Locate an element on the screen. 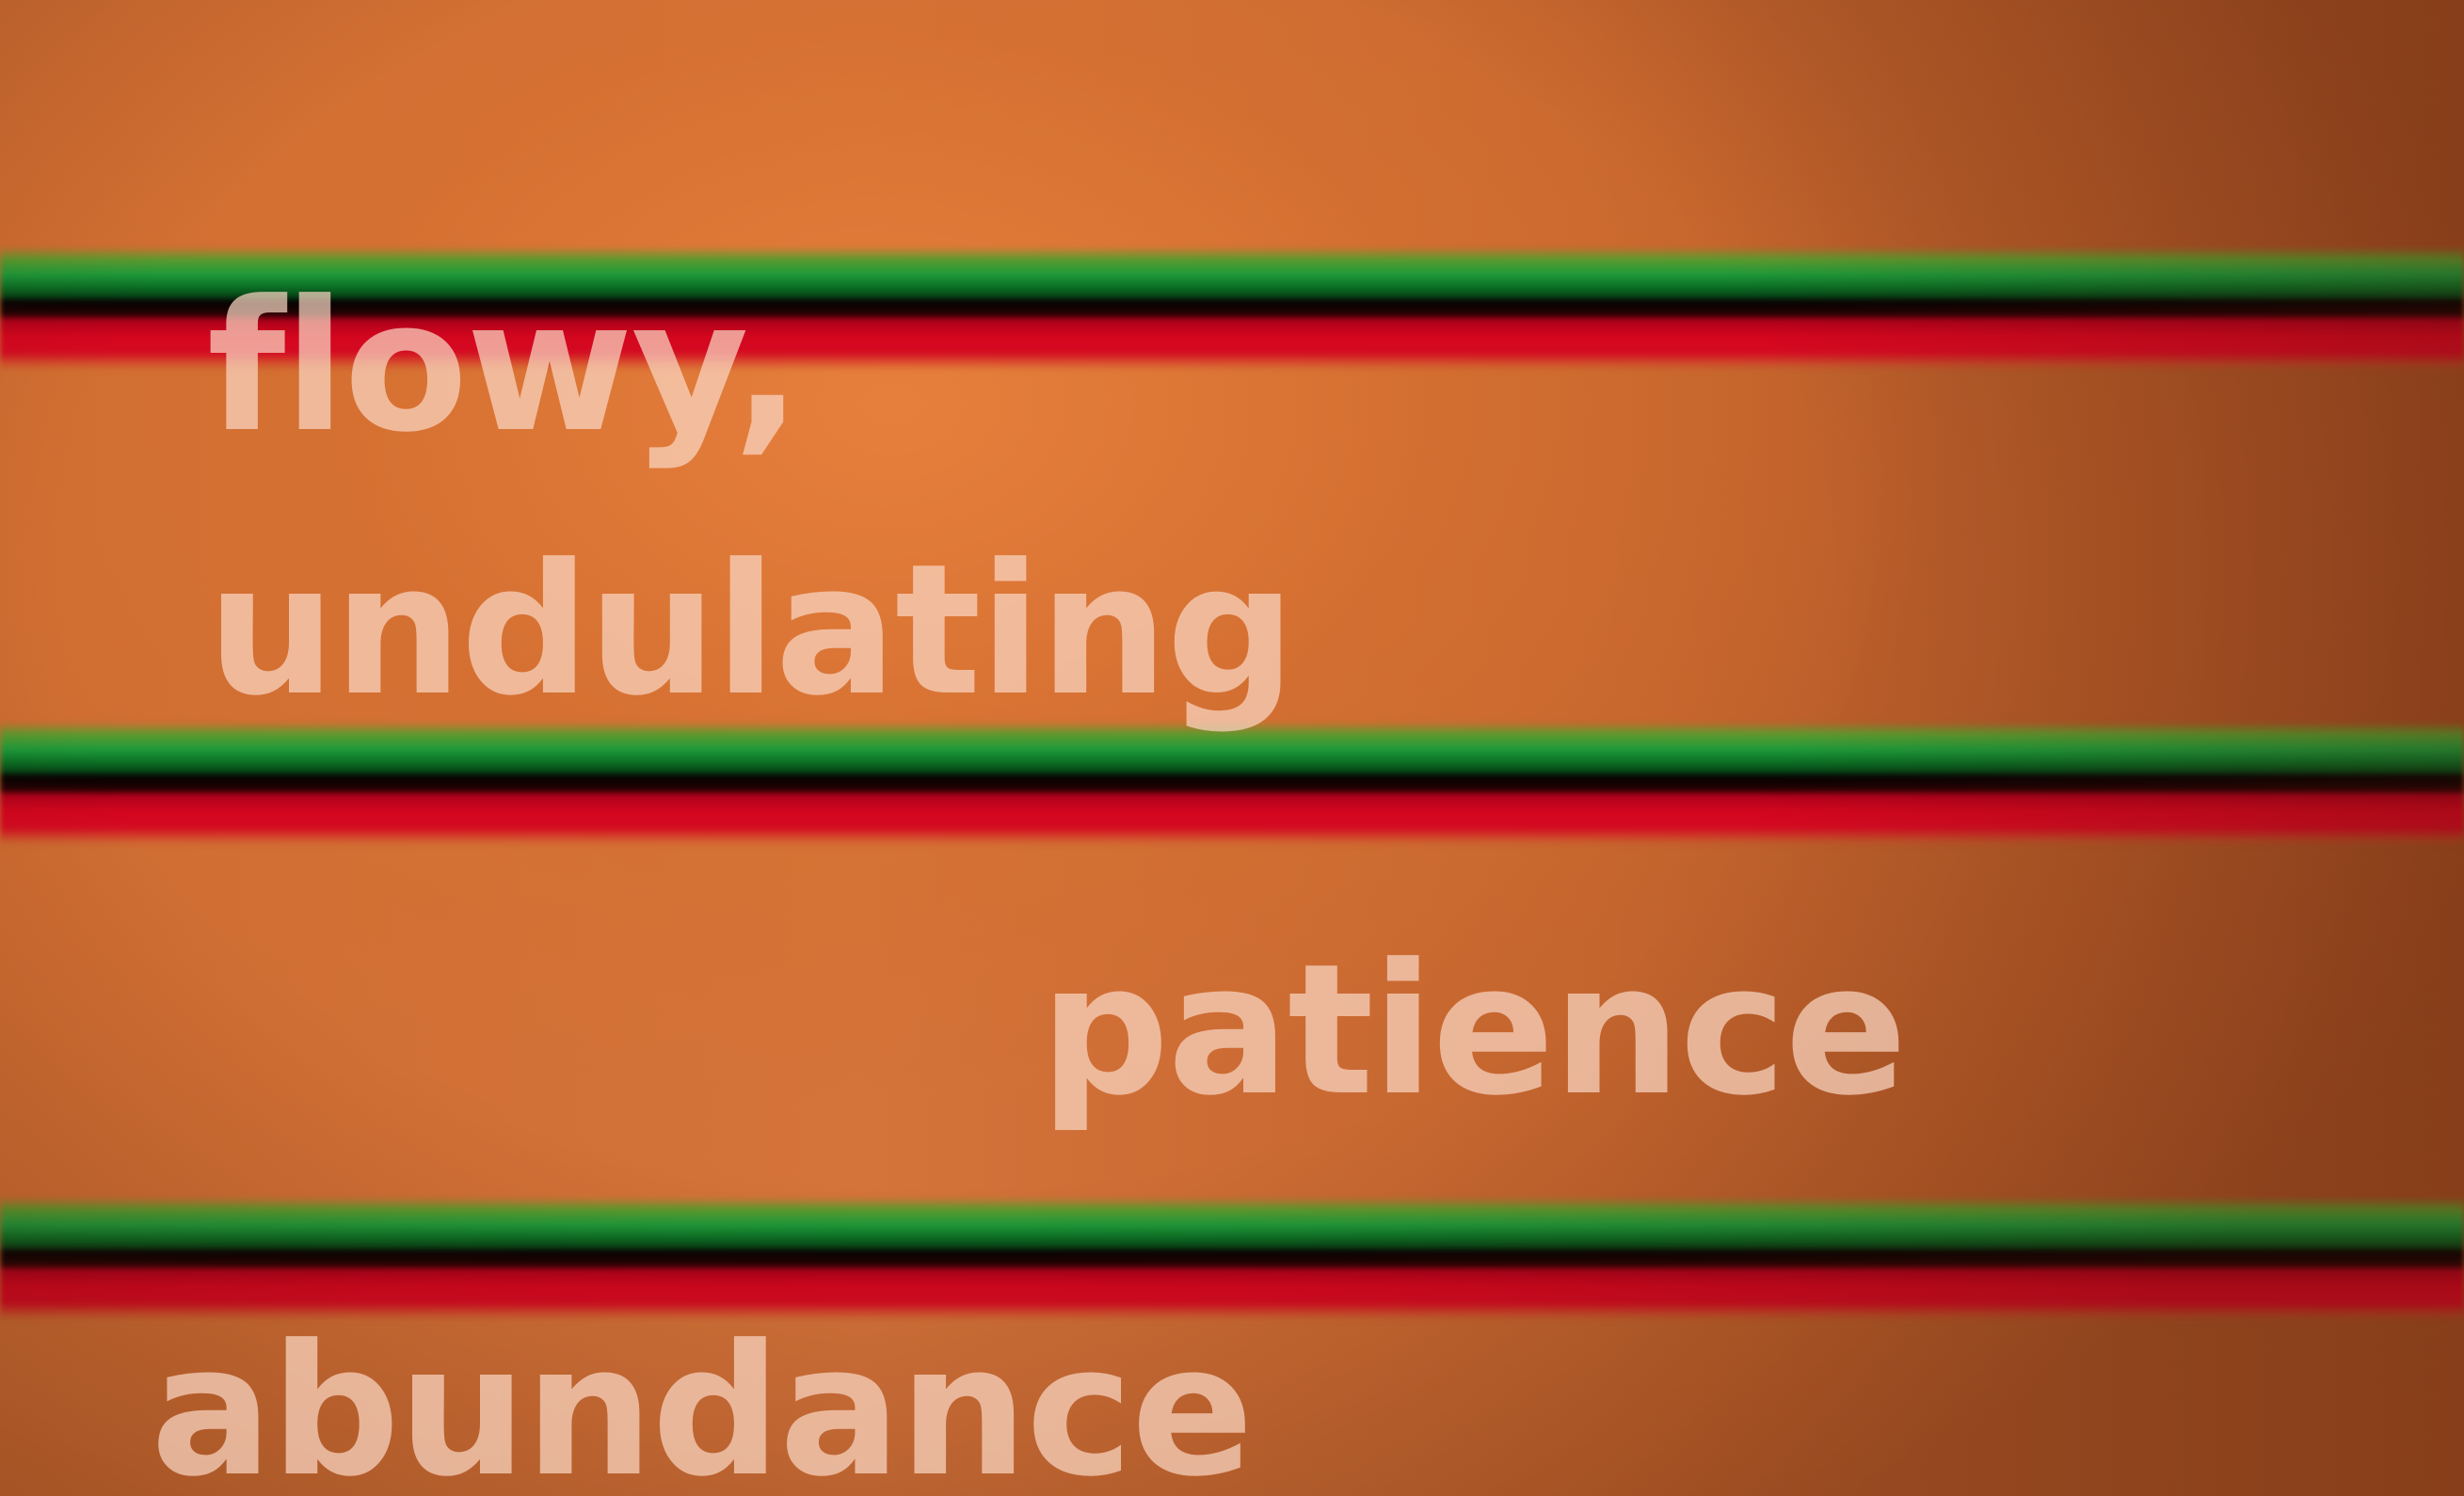 This screenshot has width=2464, height=1496. word-patience: patience is located at coordinates (1474, 1031).